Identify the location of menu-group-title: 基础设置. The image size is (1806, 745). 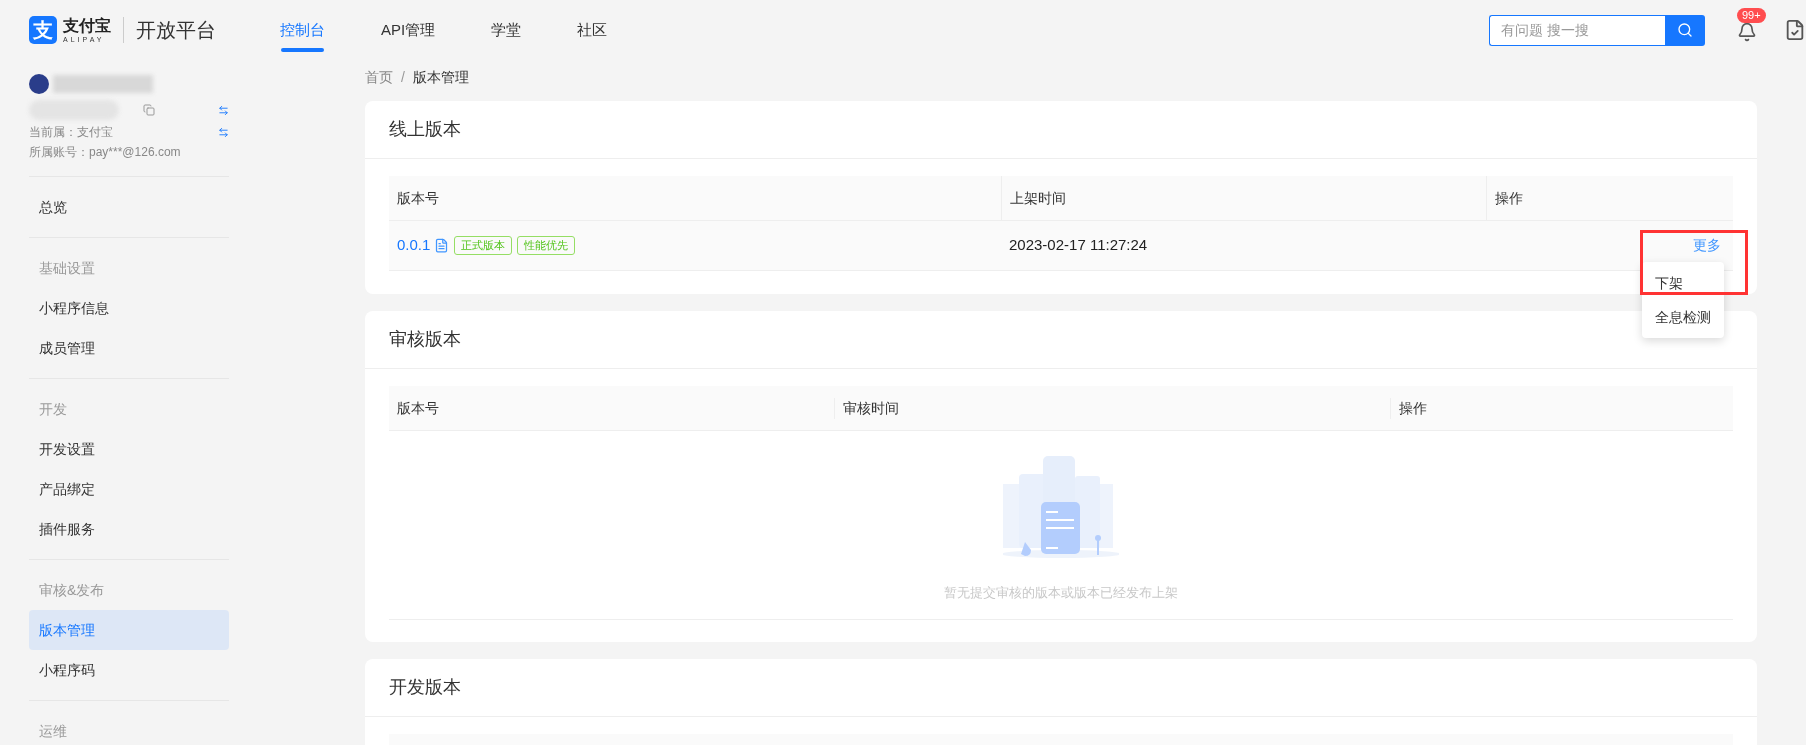
(67, 268).